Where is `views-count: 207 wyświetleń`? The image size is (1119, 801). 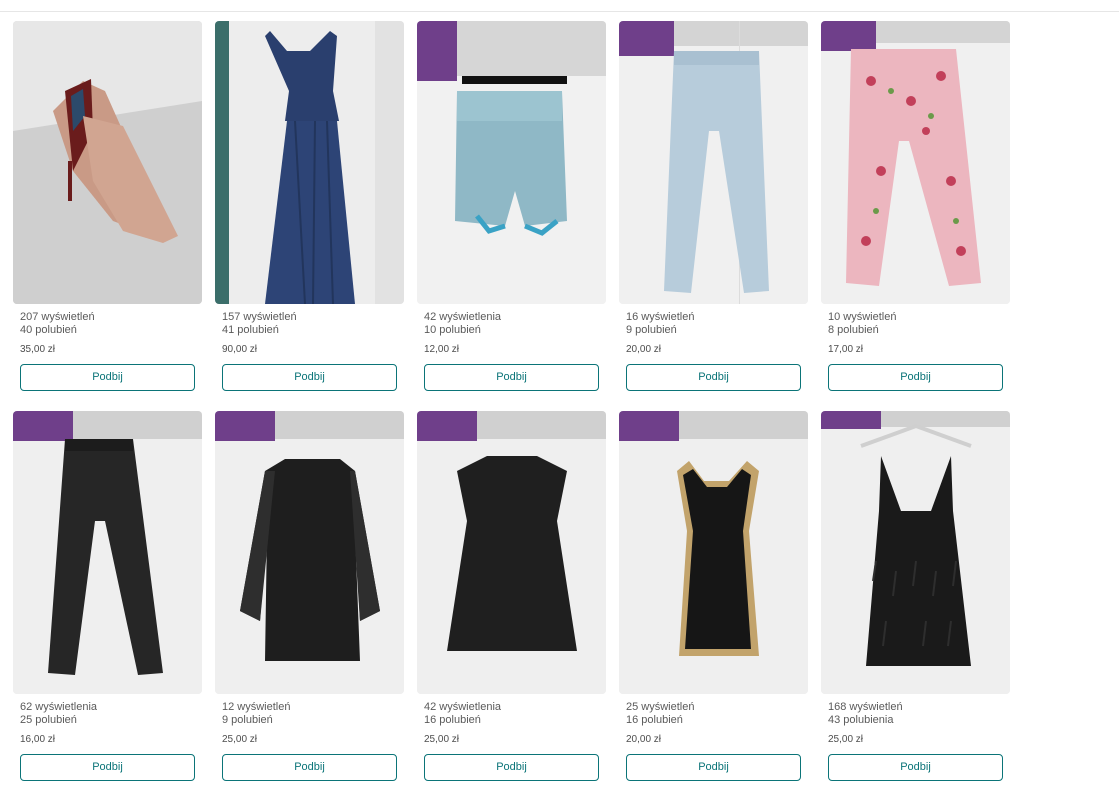
views-count: 207 wyświetleń is located at coordinates (57, 317).